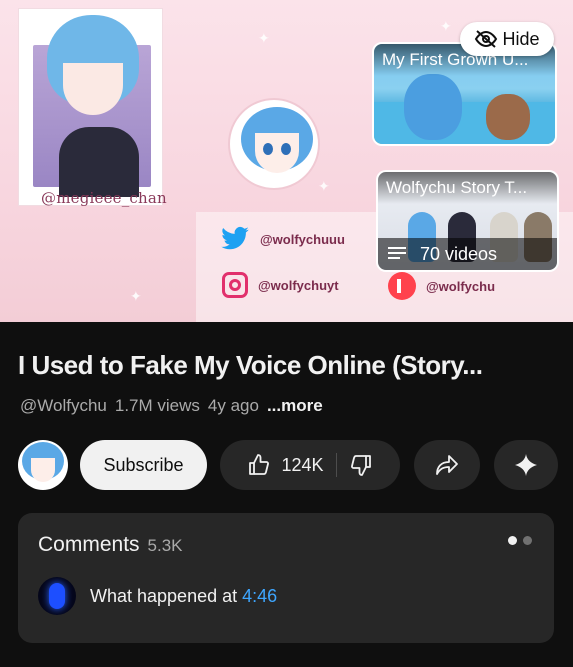 This screenshot has width=573, height=667. I want to click on comments-label: Comments, so click(89, 544).